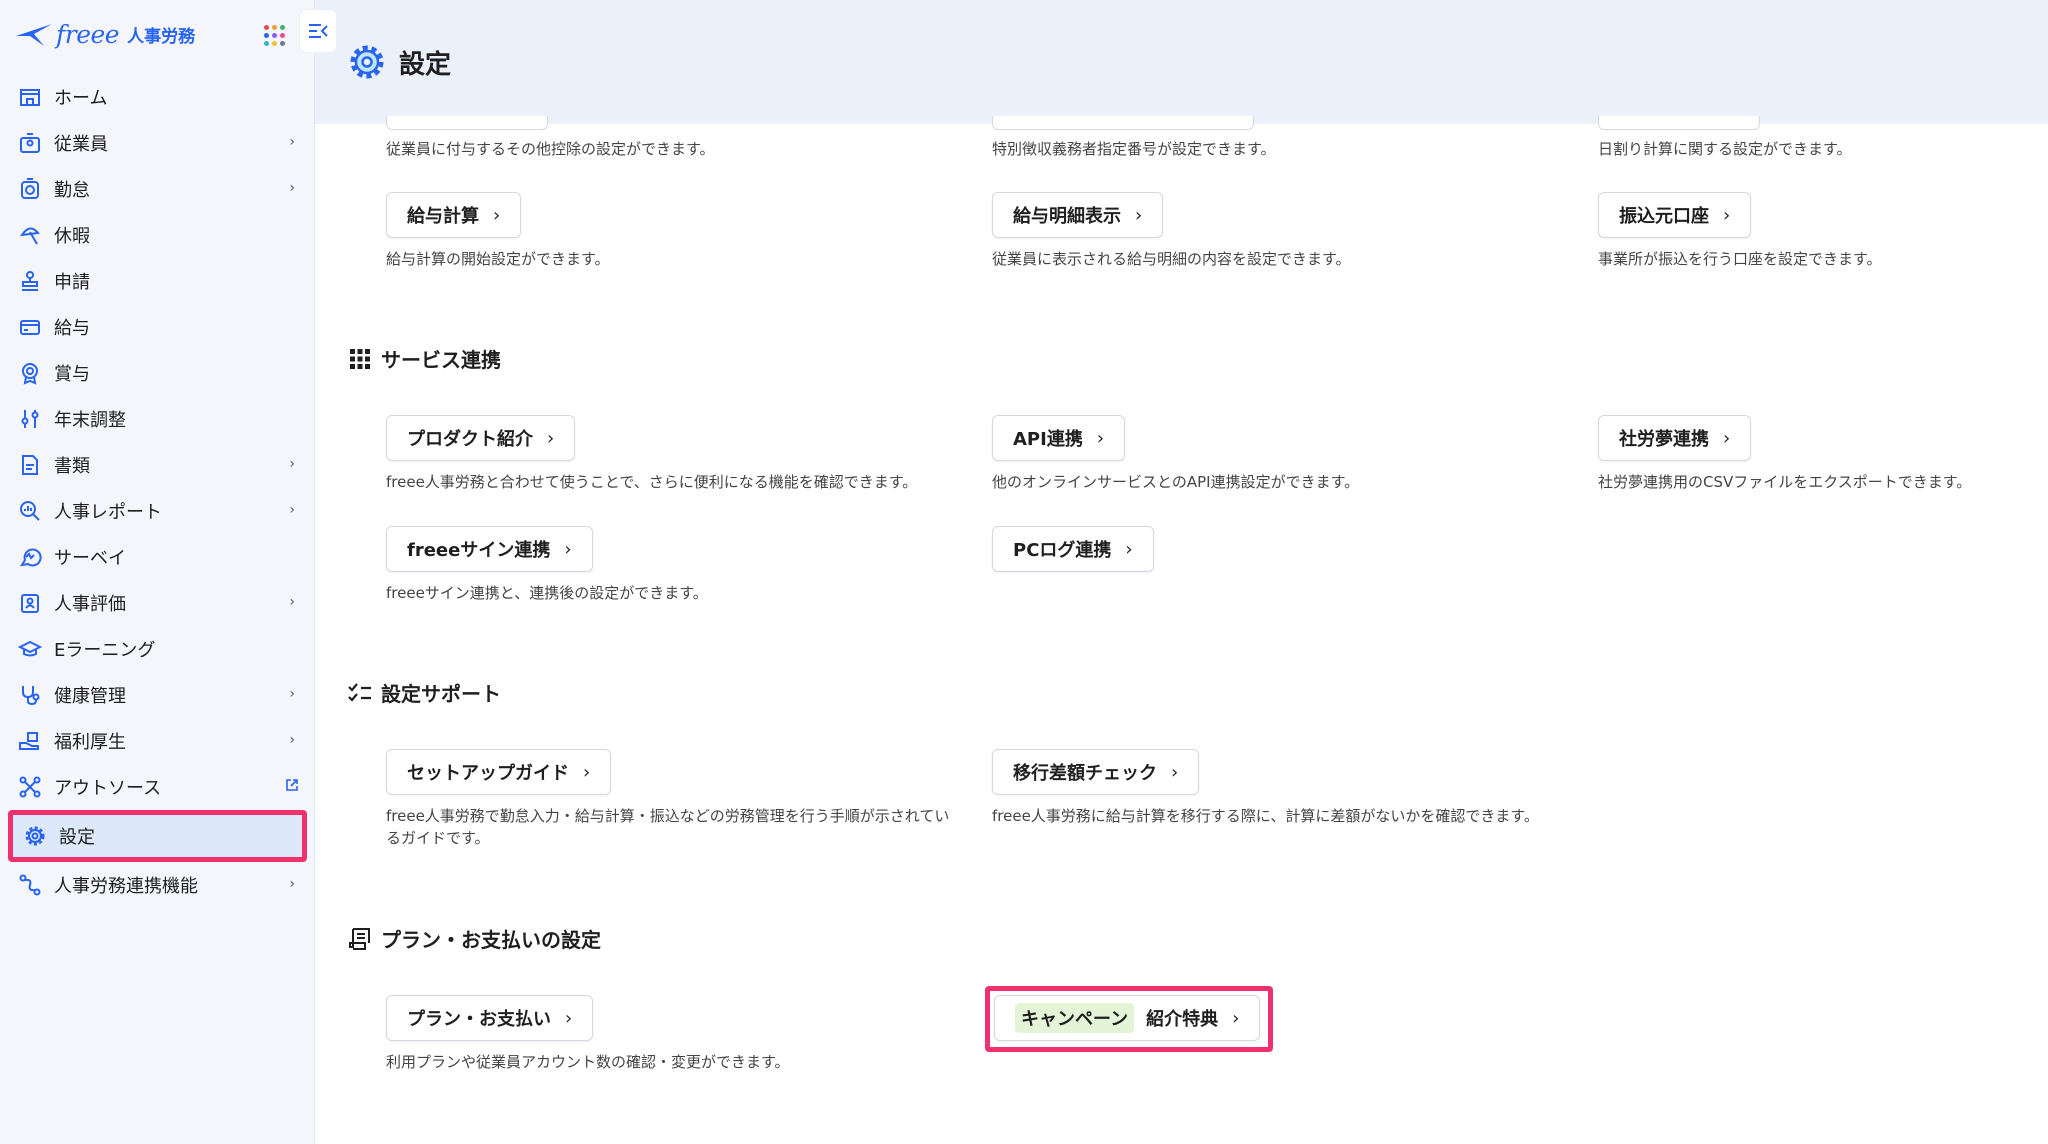  I want to click on external-link-icon, so click(292, 786).